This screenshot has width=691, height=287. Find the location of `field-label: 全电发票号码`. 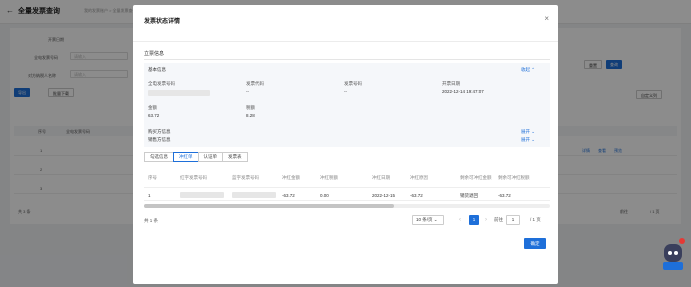

field-label: 全电发票号码 is located at coordinates (161, 83).